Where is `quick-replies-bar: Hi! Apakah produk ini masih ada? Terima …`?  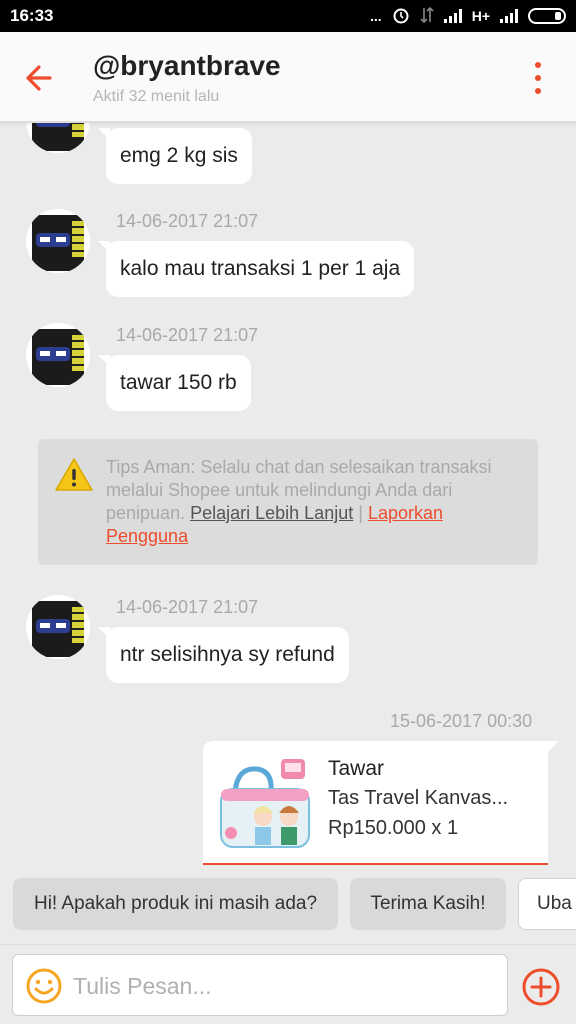 quick-replies-bar: Hi! Apakah produk ini masih ada? Terima … is located at coordinates (288, 906).